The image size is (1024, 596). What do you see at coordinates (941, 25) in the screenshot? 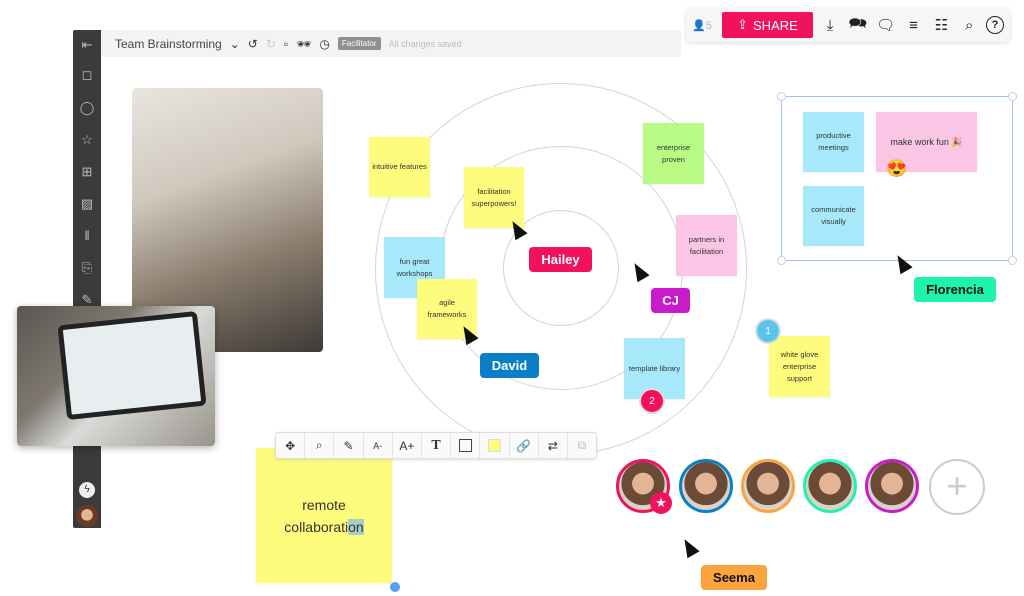
I see `list-icon: ☷` at bounding box center [941, 25].